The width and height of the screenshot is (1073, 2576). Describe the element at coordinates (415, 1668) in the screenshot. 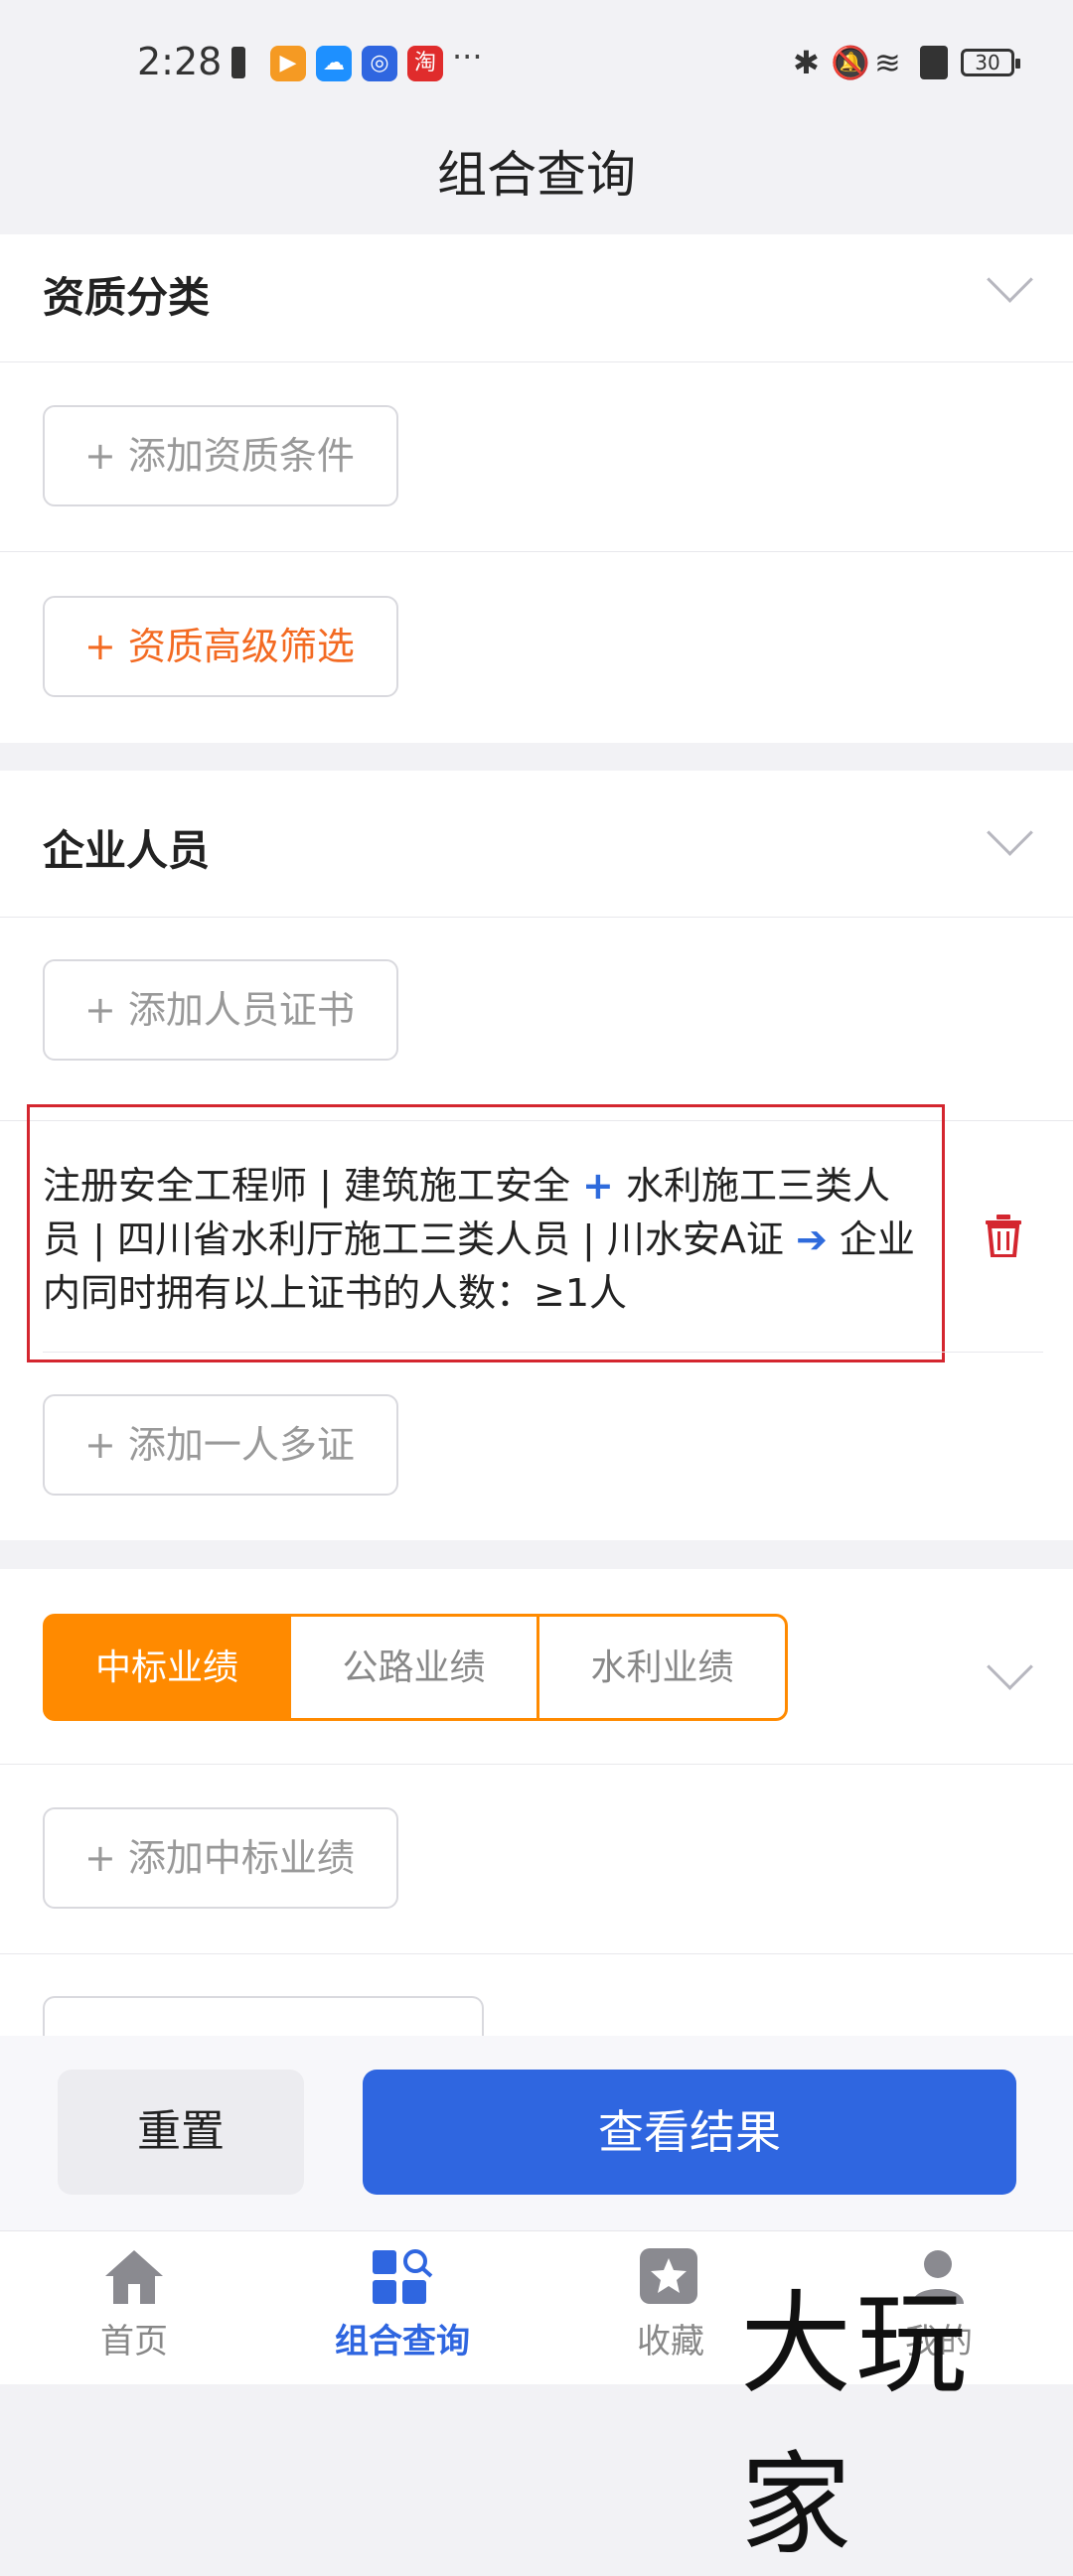

I see `tab-highway-performance: 公路业绩` at that location.